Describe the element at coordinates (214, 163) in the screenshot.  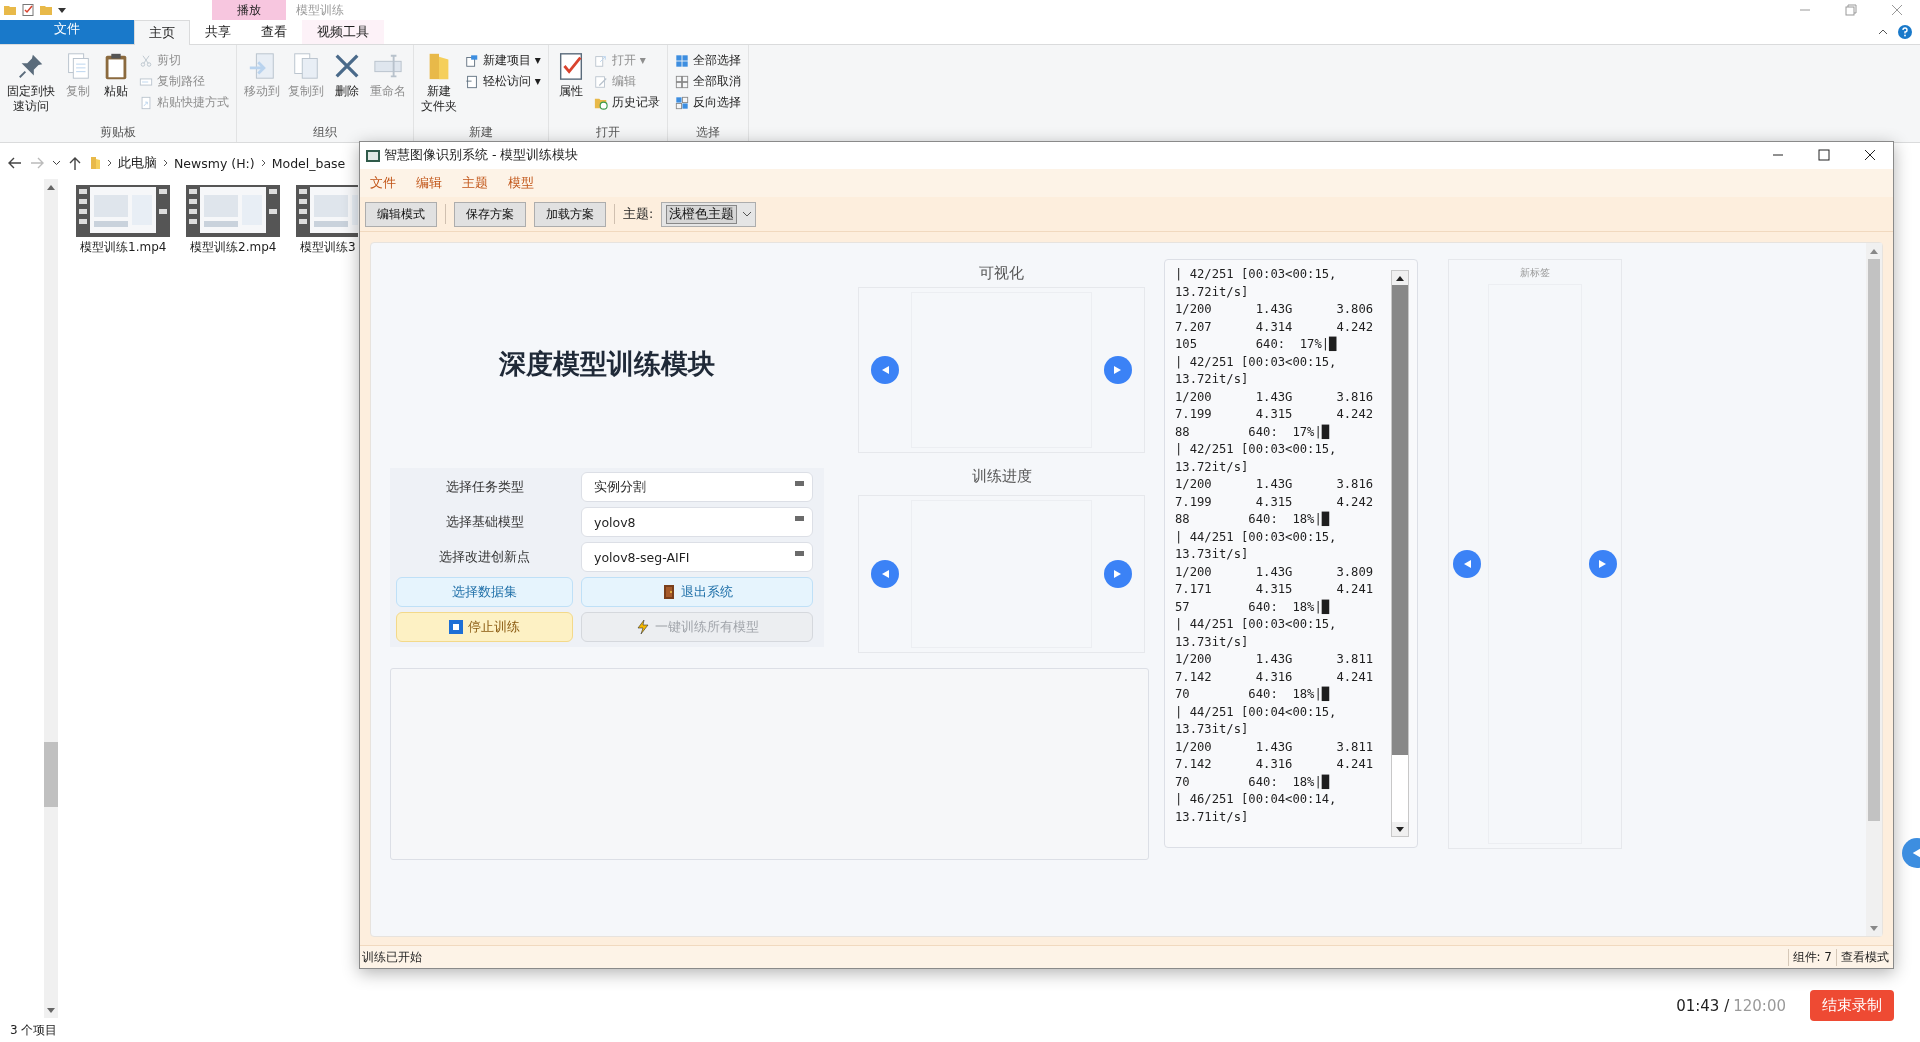
I see `breadcrumb: Newsmy (H:)` at that location.